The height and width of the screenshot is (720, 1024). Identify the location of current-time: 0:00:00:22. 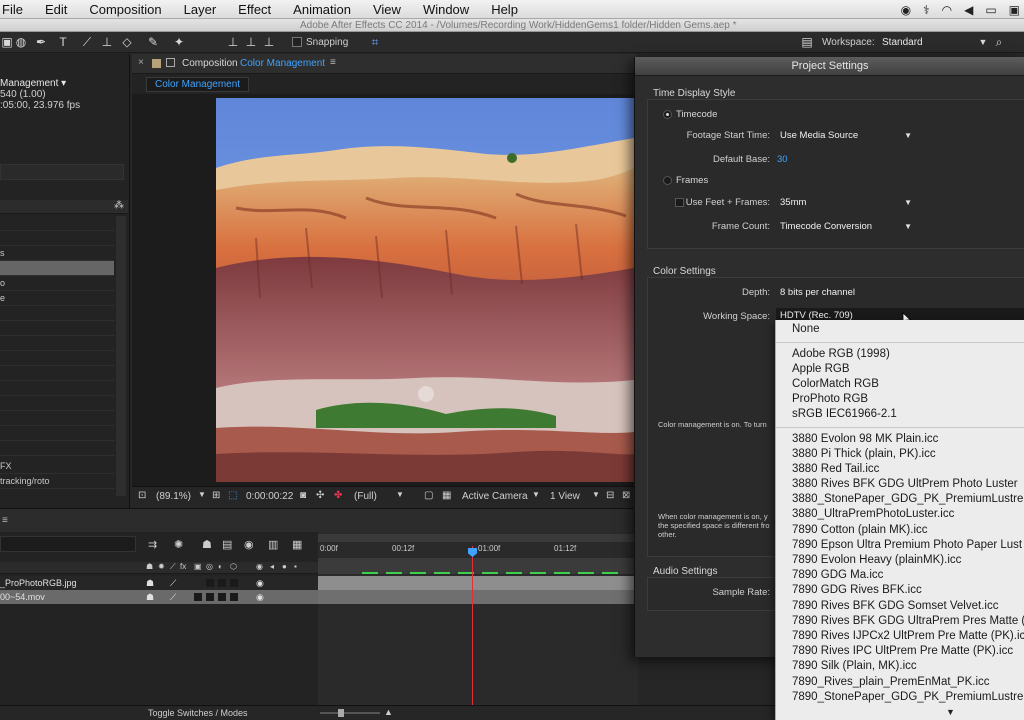
(269, 496).